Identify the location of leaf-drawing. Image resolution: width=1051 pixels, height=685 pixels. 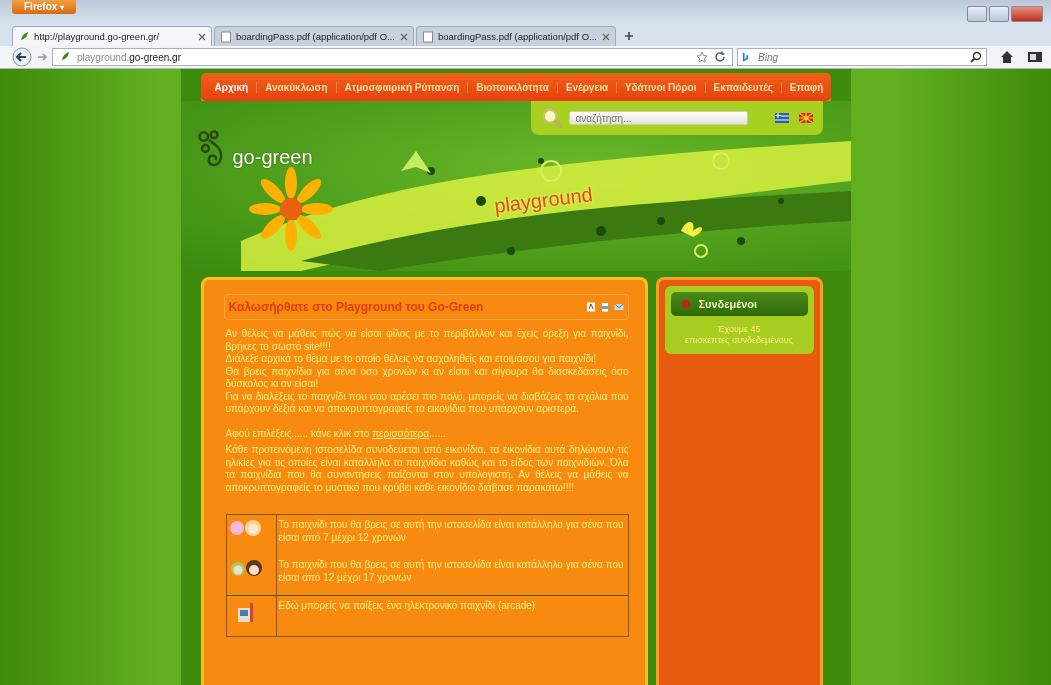
(415, 162).